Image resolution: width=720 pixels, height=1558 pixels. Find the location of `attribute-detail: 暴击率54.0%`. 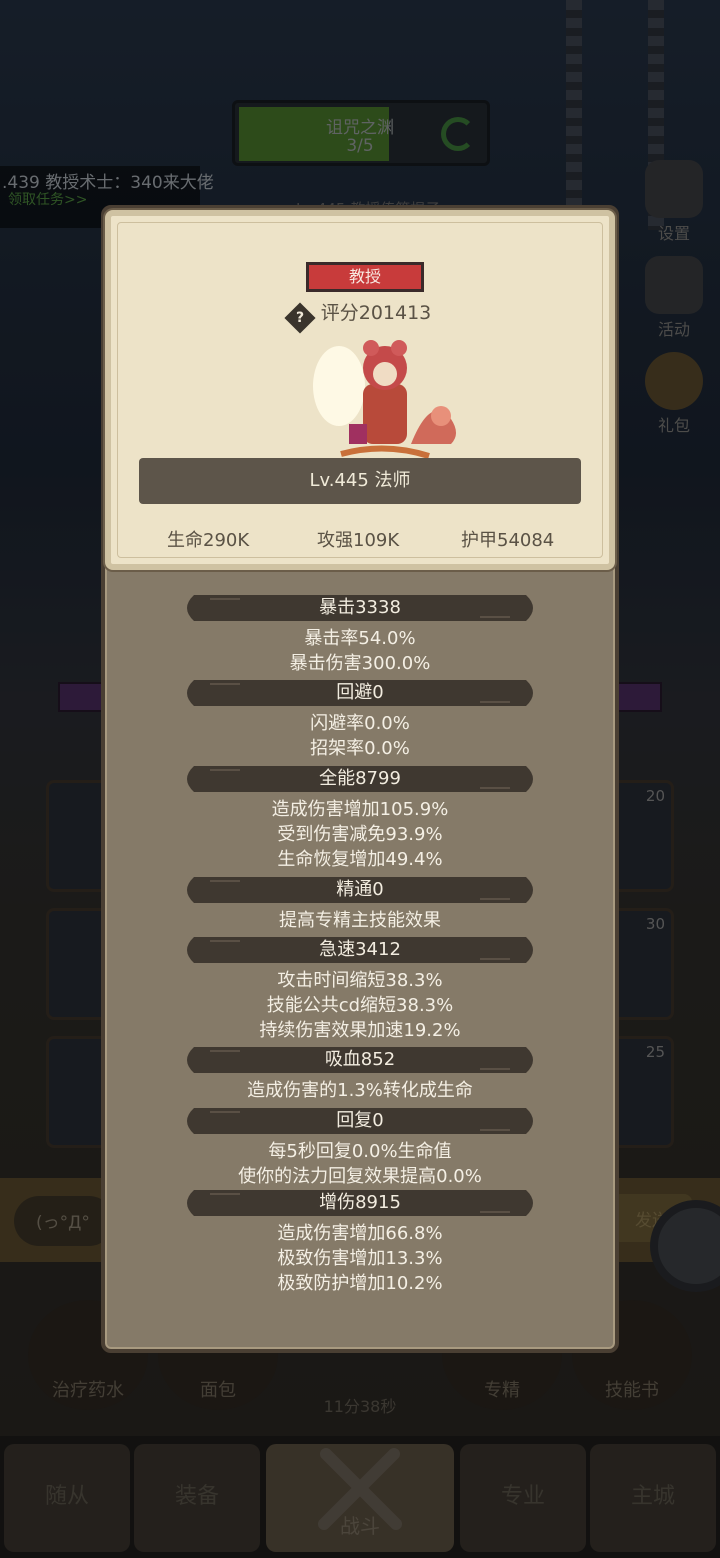

attribute-detail: 暴击率54.0% is located at coordinates (360, 638).